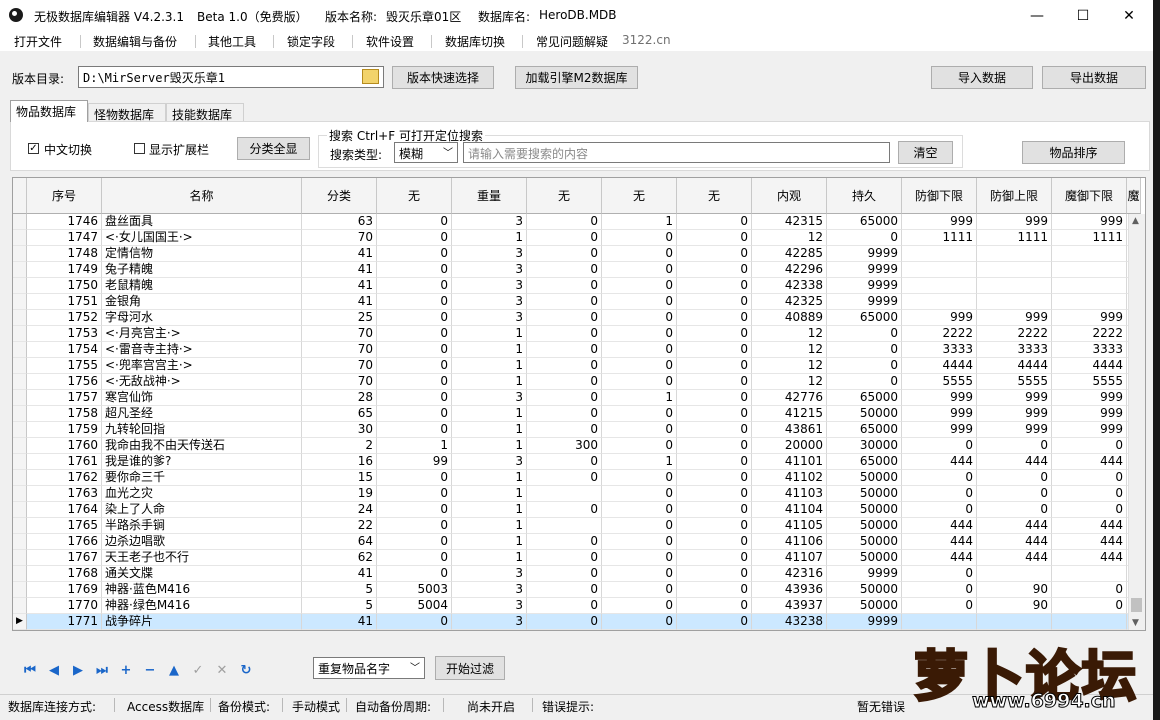 This screenshot has height=720, width=1160. What do you see at coordinates (202, 558) in the screenshot?
I see `item-name-cell: 天王老子也不行` at bounding box center [202, 558].